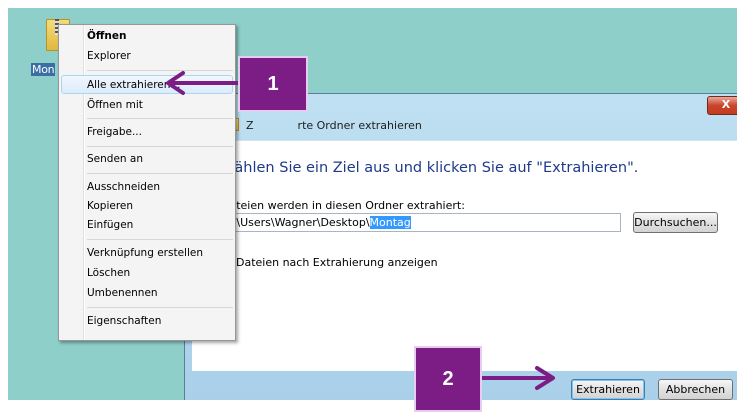  I want to click on menu-item-cut: Ausschneiden, so click(123, 187).